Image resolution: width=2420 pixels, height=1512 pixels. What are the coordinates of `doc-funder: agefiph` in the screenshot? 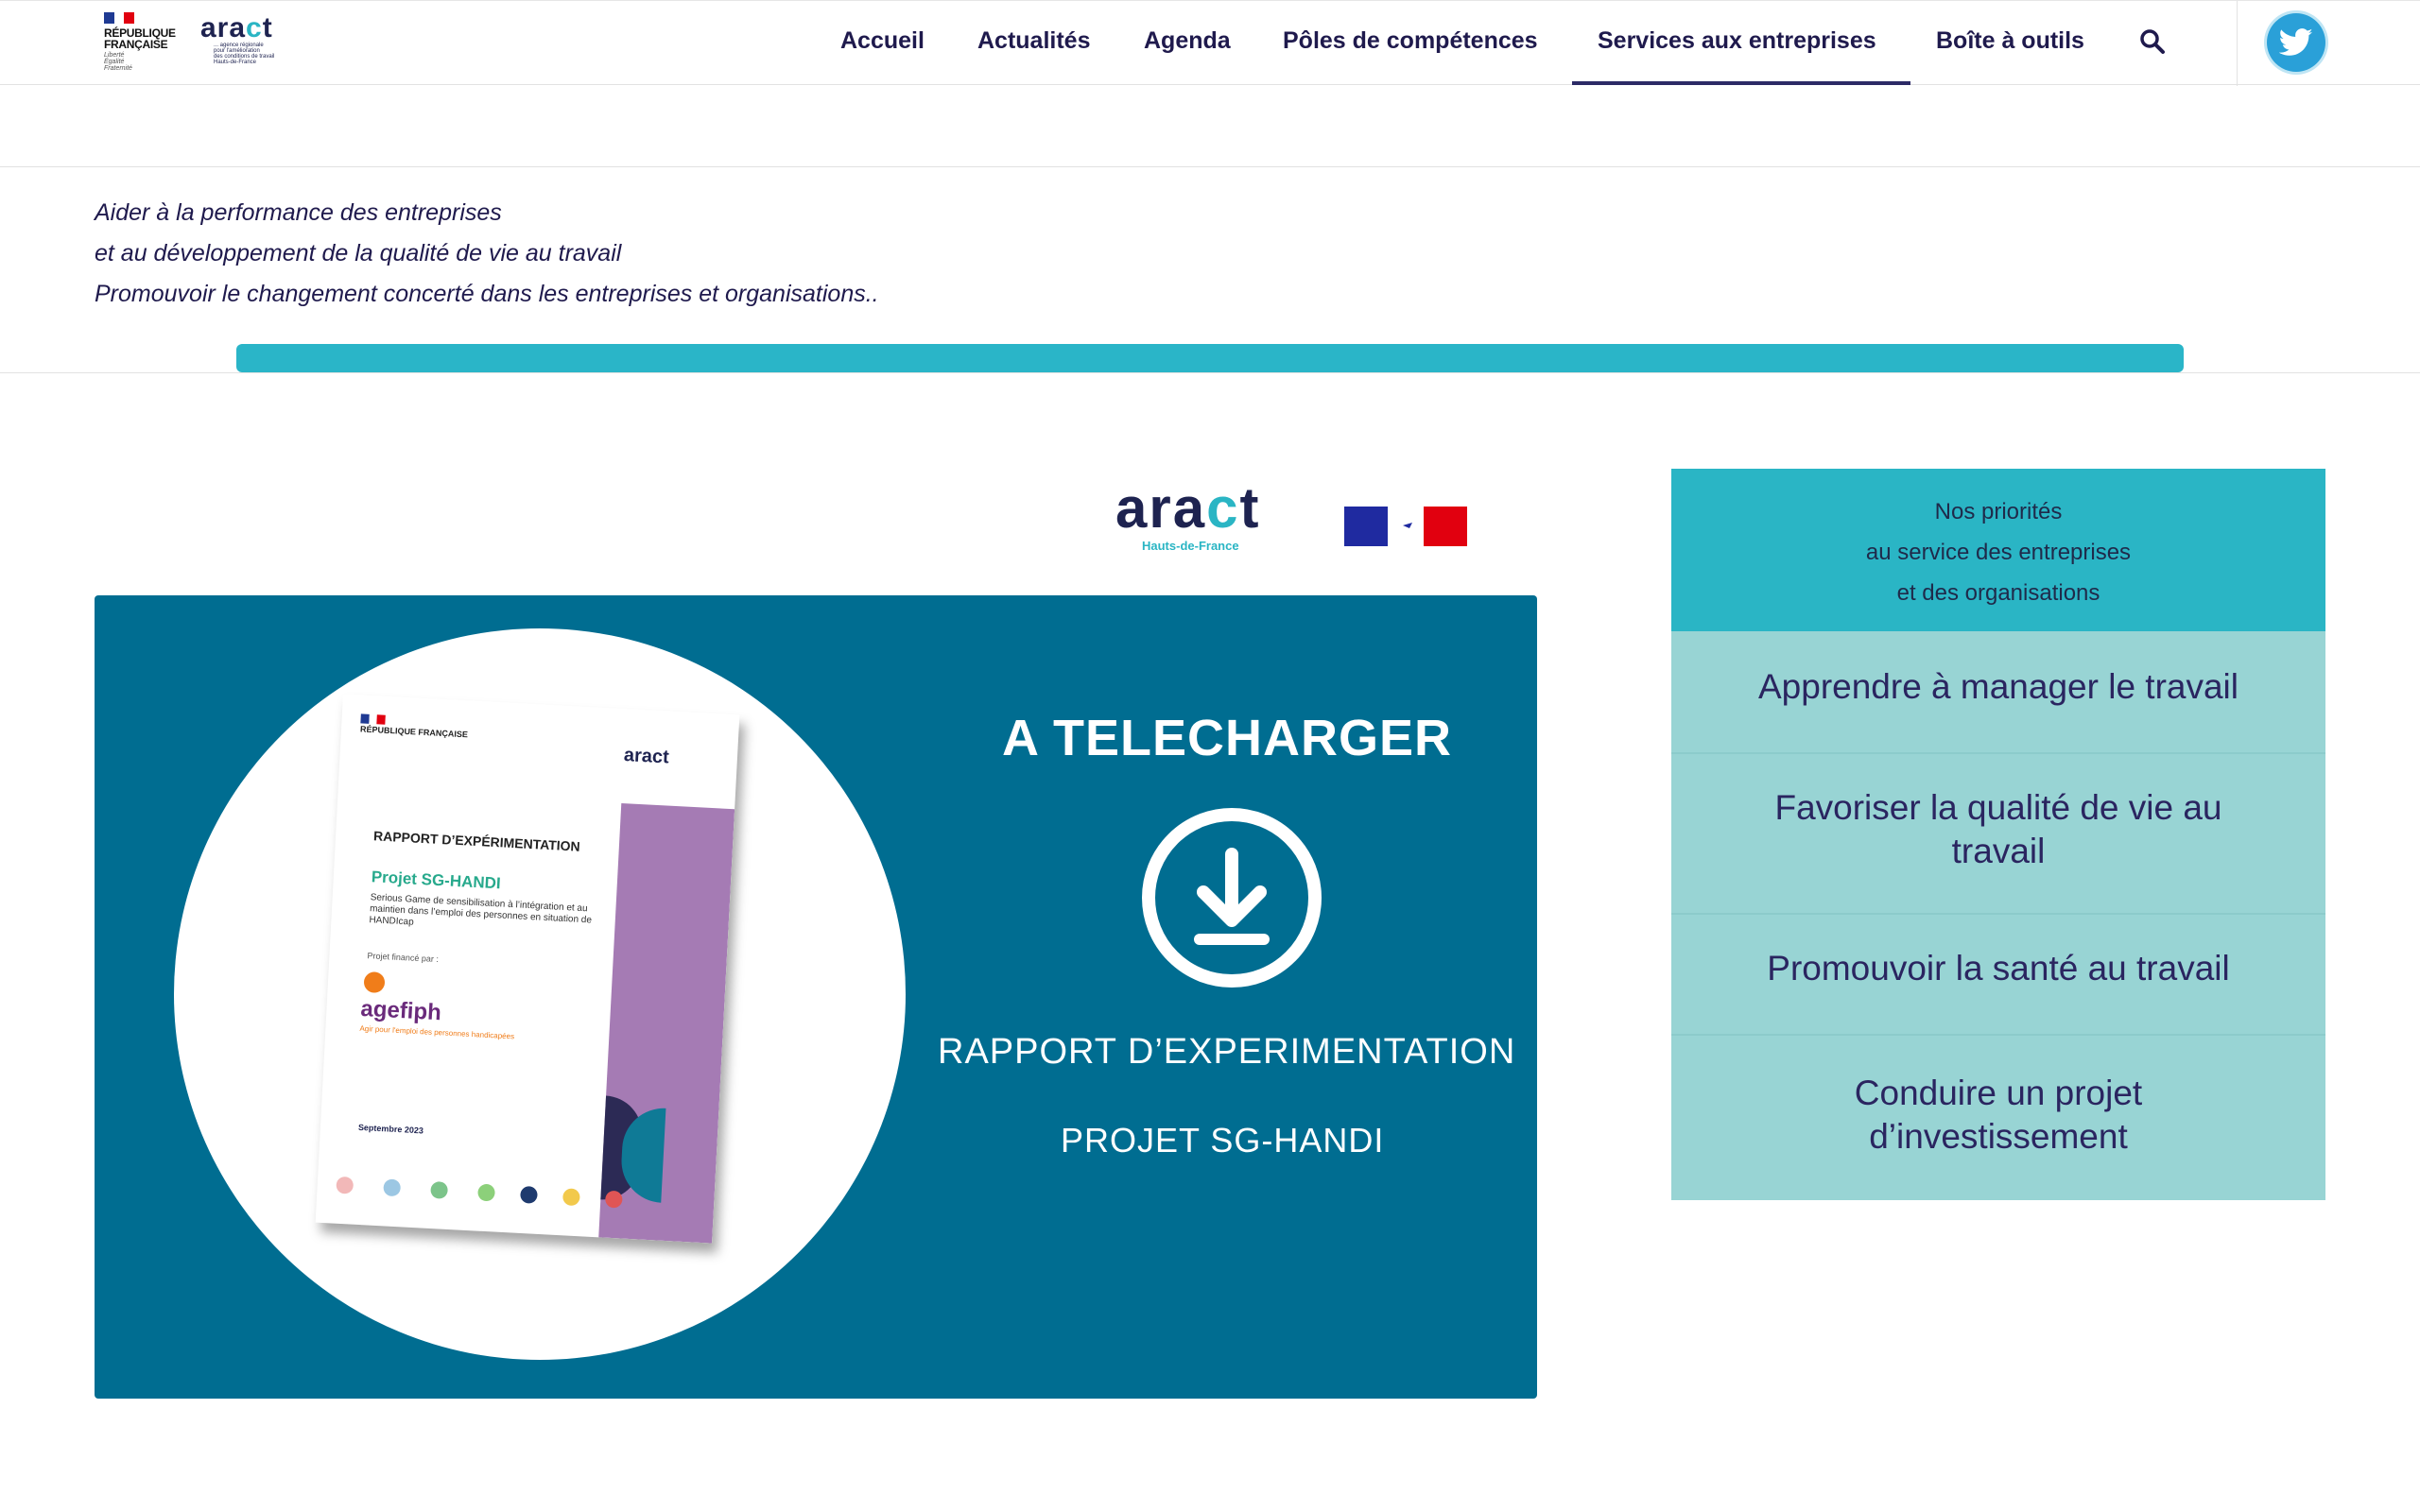 It's located at (400, 1010).